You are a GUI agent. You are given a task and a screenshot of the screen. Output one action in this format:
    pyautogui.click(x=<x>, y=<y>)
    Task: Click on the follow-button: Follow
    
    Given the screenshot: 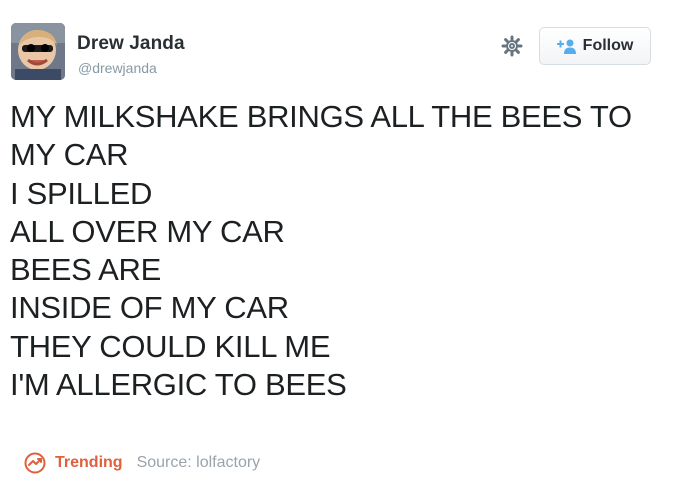 What is the action you would take?
    pyautogui.click(x=595, y=46)
    